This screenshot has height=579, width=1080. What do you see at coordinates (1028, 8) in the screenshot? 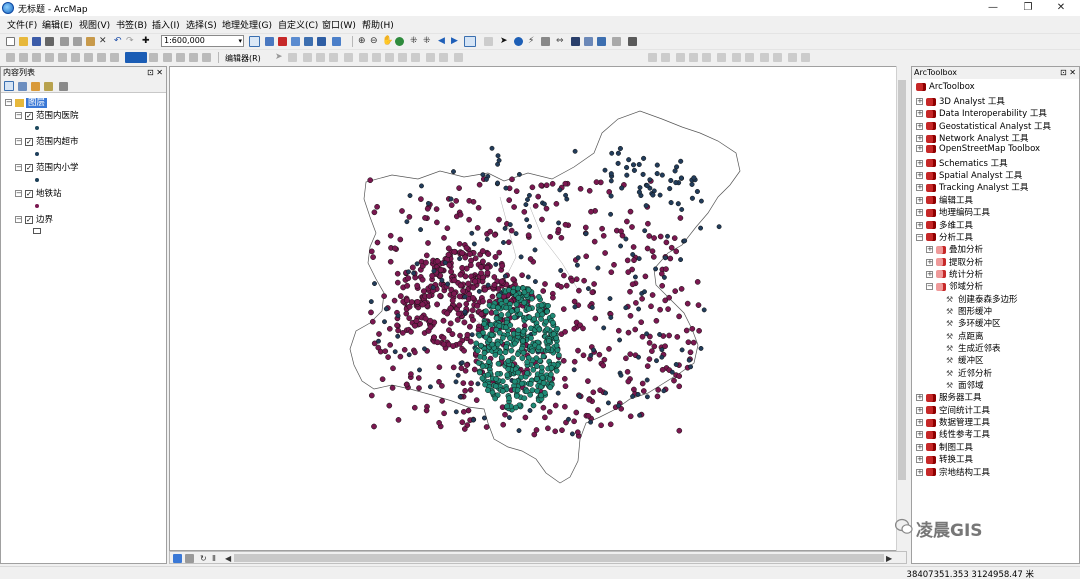
I see `maximize-button: ❐` at bounding box center [1028, 8].